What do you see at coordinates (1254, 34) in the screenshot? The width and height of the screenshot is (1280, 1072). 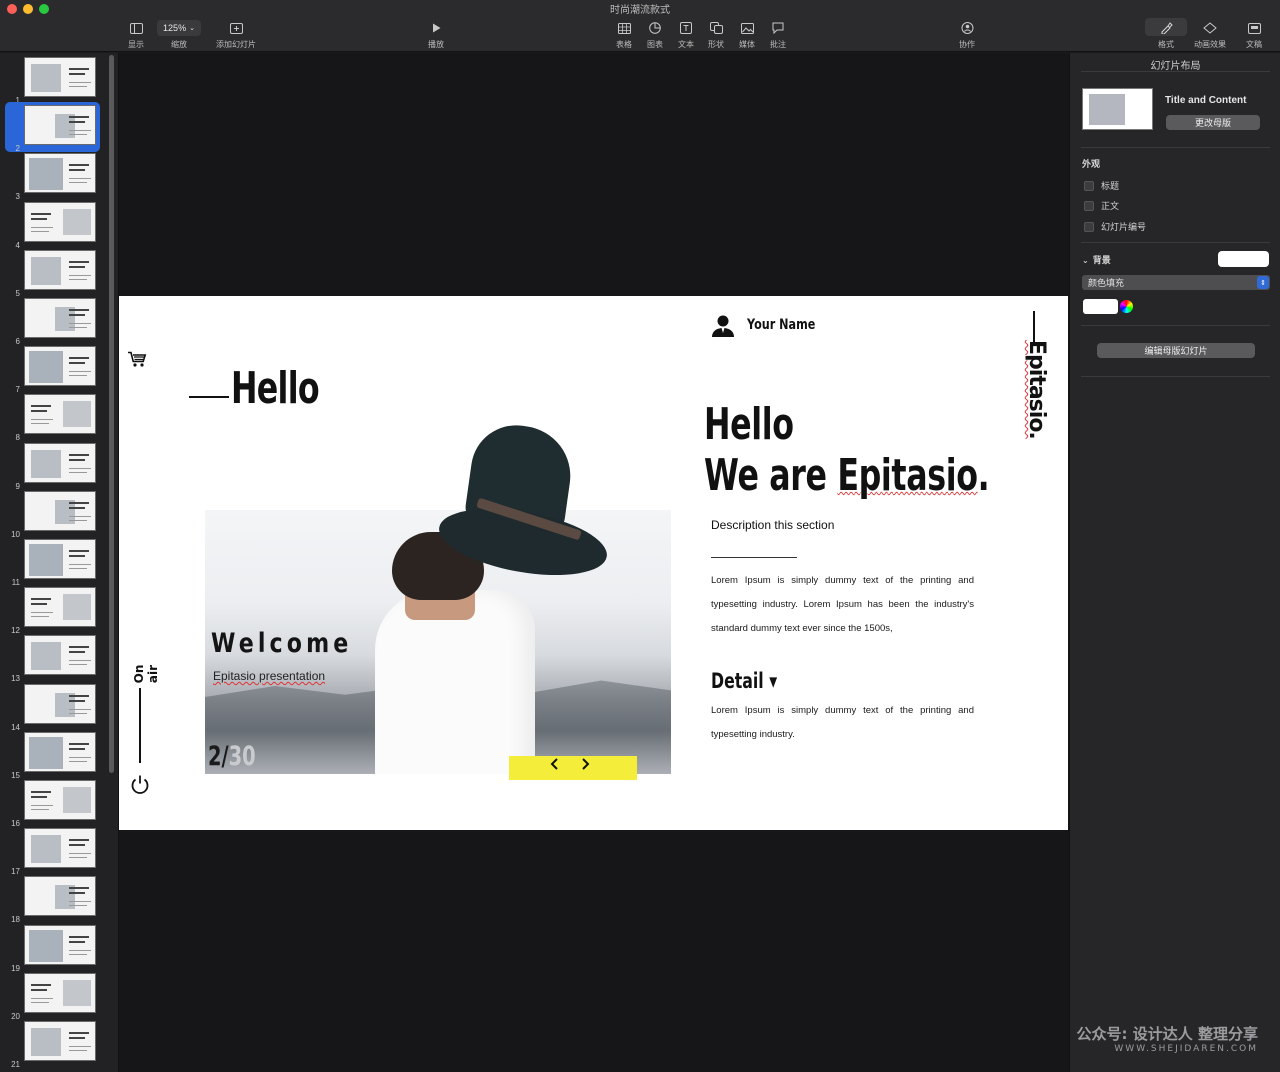 I see `document-button: 文稿` at bounding box center [1254, 34].